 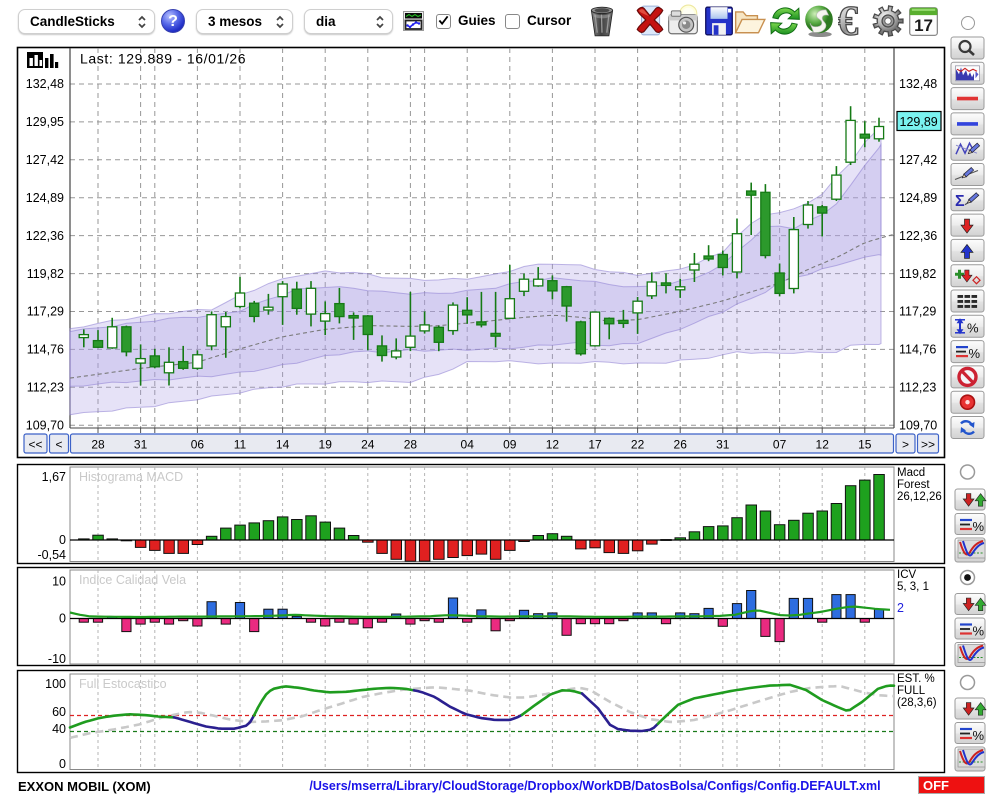 What do you see at coordinates (960, 201) in the screenshot?
I see `svg-text: Σ` at bounding box center [960, 201].